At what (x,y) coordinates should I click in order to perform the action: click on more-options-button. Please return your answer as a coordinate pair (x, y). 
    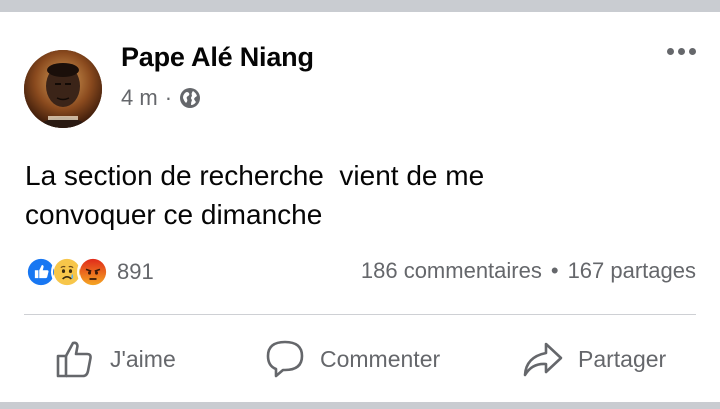
    Looking at the image, I should click on (681, 51).